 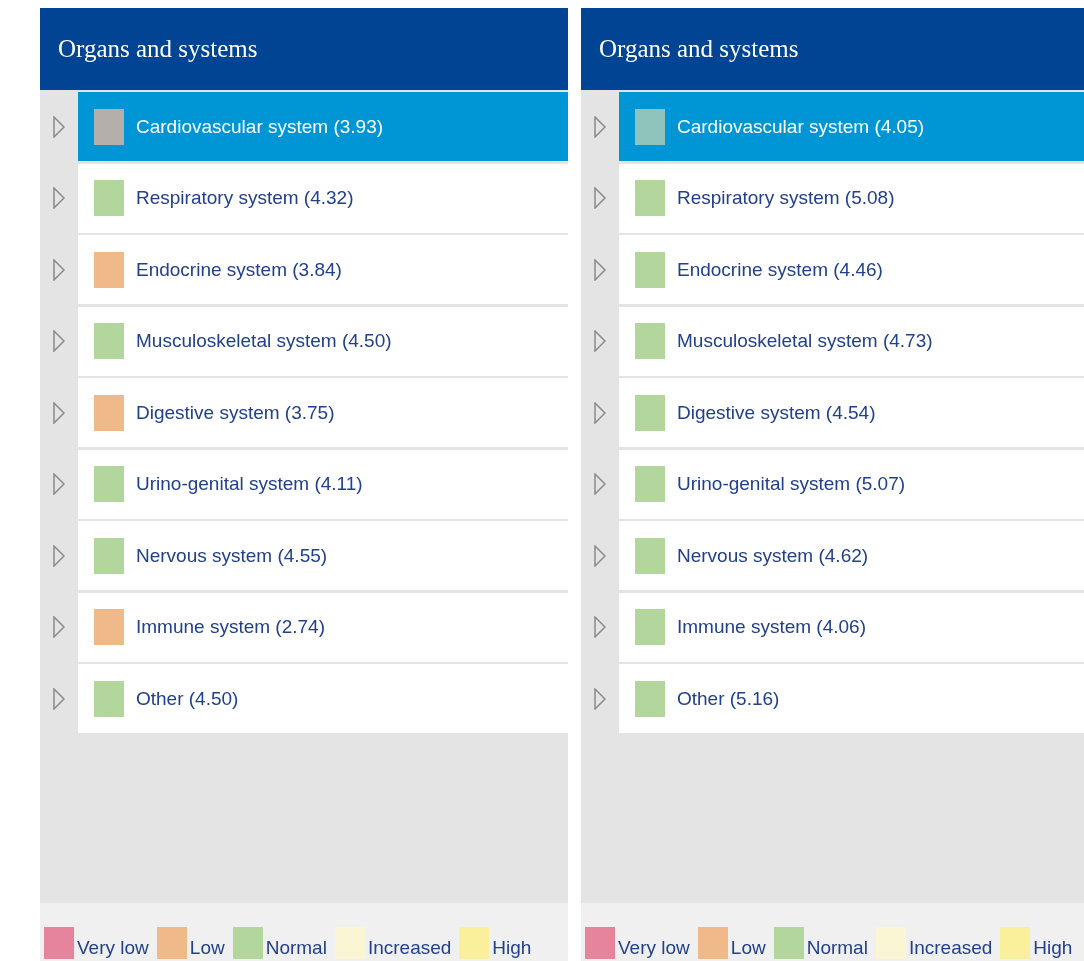 I want to click on list-item: Immune system (4.06), so click(x=851, y=627).